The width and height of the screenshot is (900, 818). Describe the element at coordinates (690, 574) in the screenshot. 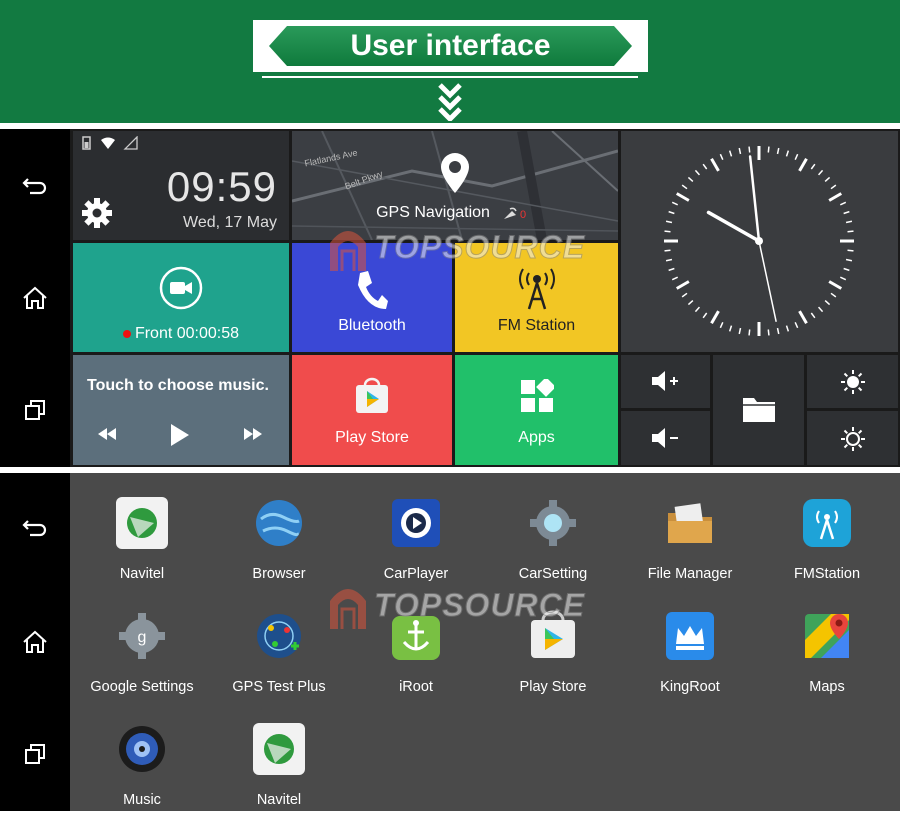

I see `app-label: File Manager` at that location.